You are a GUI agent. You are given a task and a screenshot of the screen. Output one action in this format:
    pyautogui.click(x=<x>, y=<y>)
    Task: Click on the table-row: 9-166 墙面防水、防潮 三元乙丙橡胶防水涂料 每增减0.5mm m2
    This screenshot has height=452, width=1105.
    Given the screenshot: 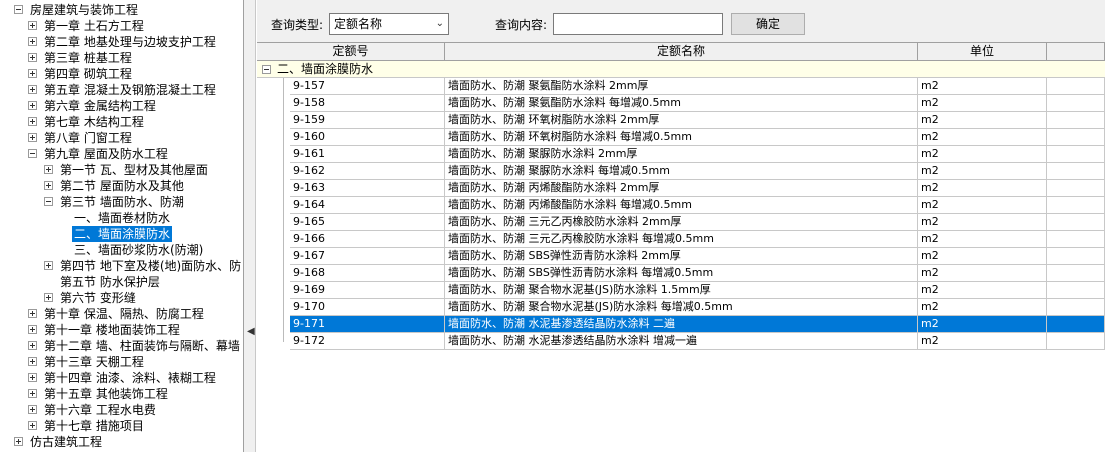 What is the action you would take?
    pyautogui.click(x=681, y=239)
    